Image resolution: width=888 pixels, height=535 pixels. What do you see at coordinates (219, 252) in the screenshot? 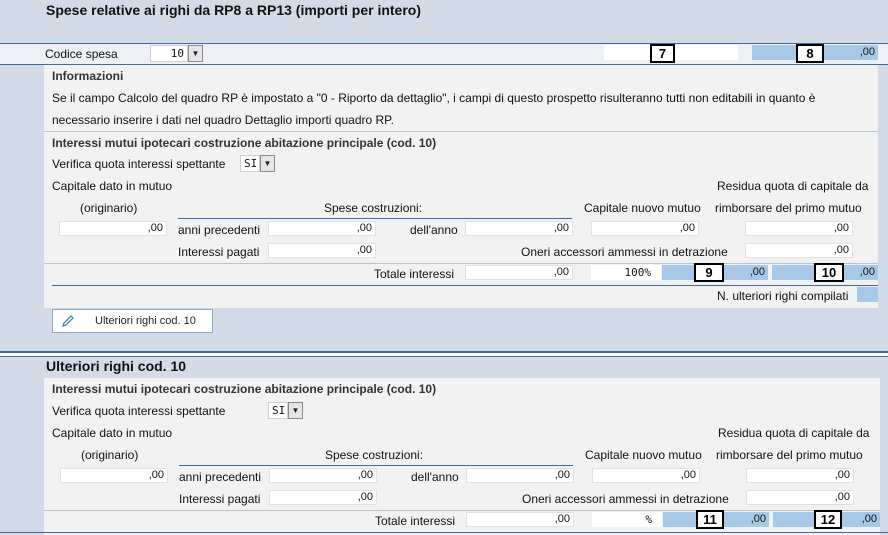
I see `interessi-pagati-label: Interessi pagati` at bounding box center [219, 252].